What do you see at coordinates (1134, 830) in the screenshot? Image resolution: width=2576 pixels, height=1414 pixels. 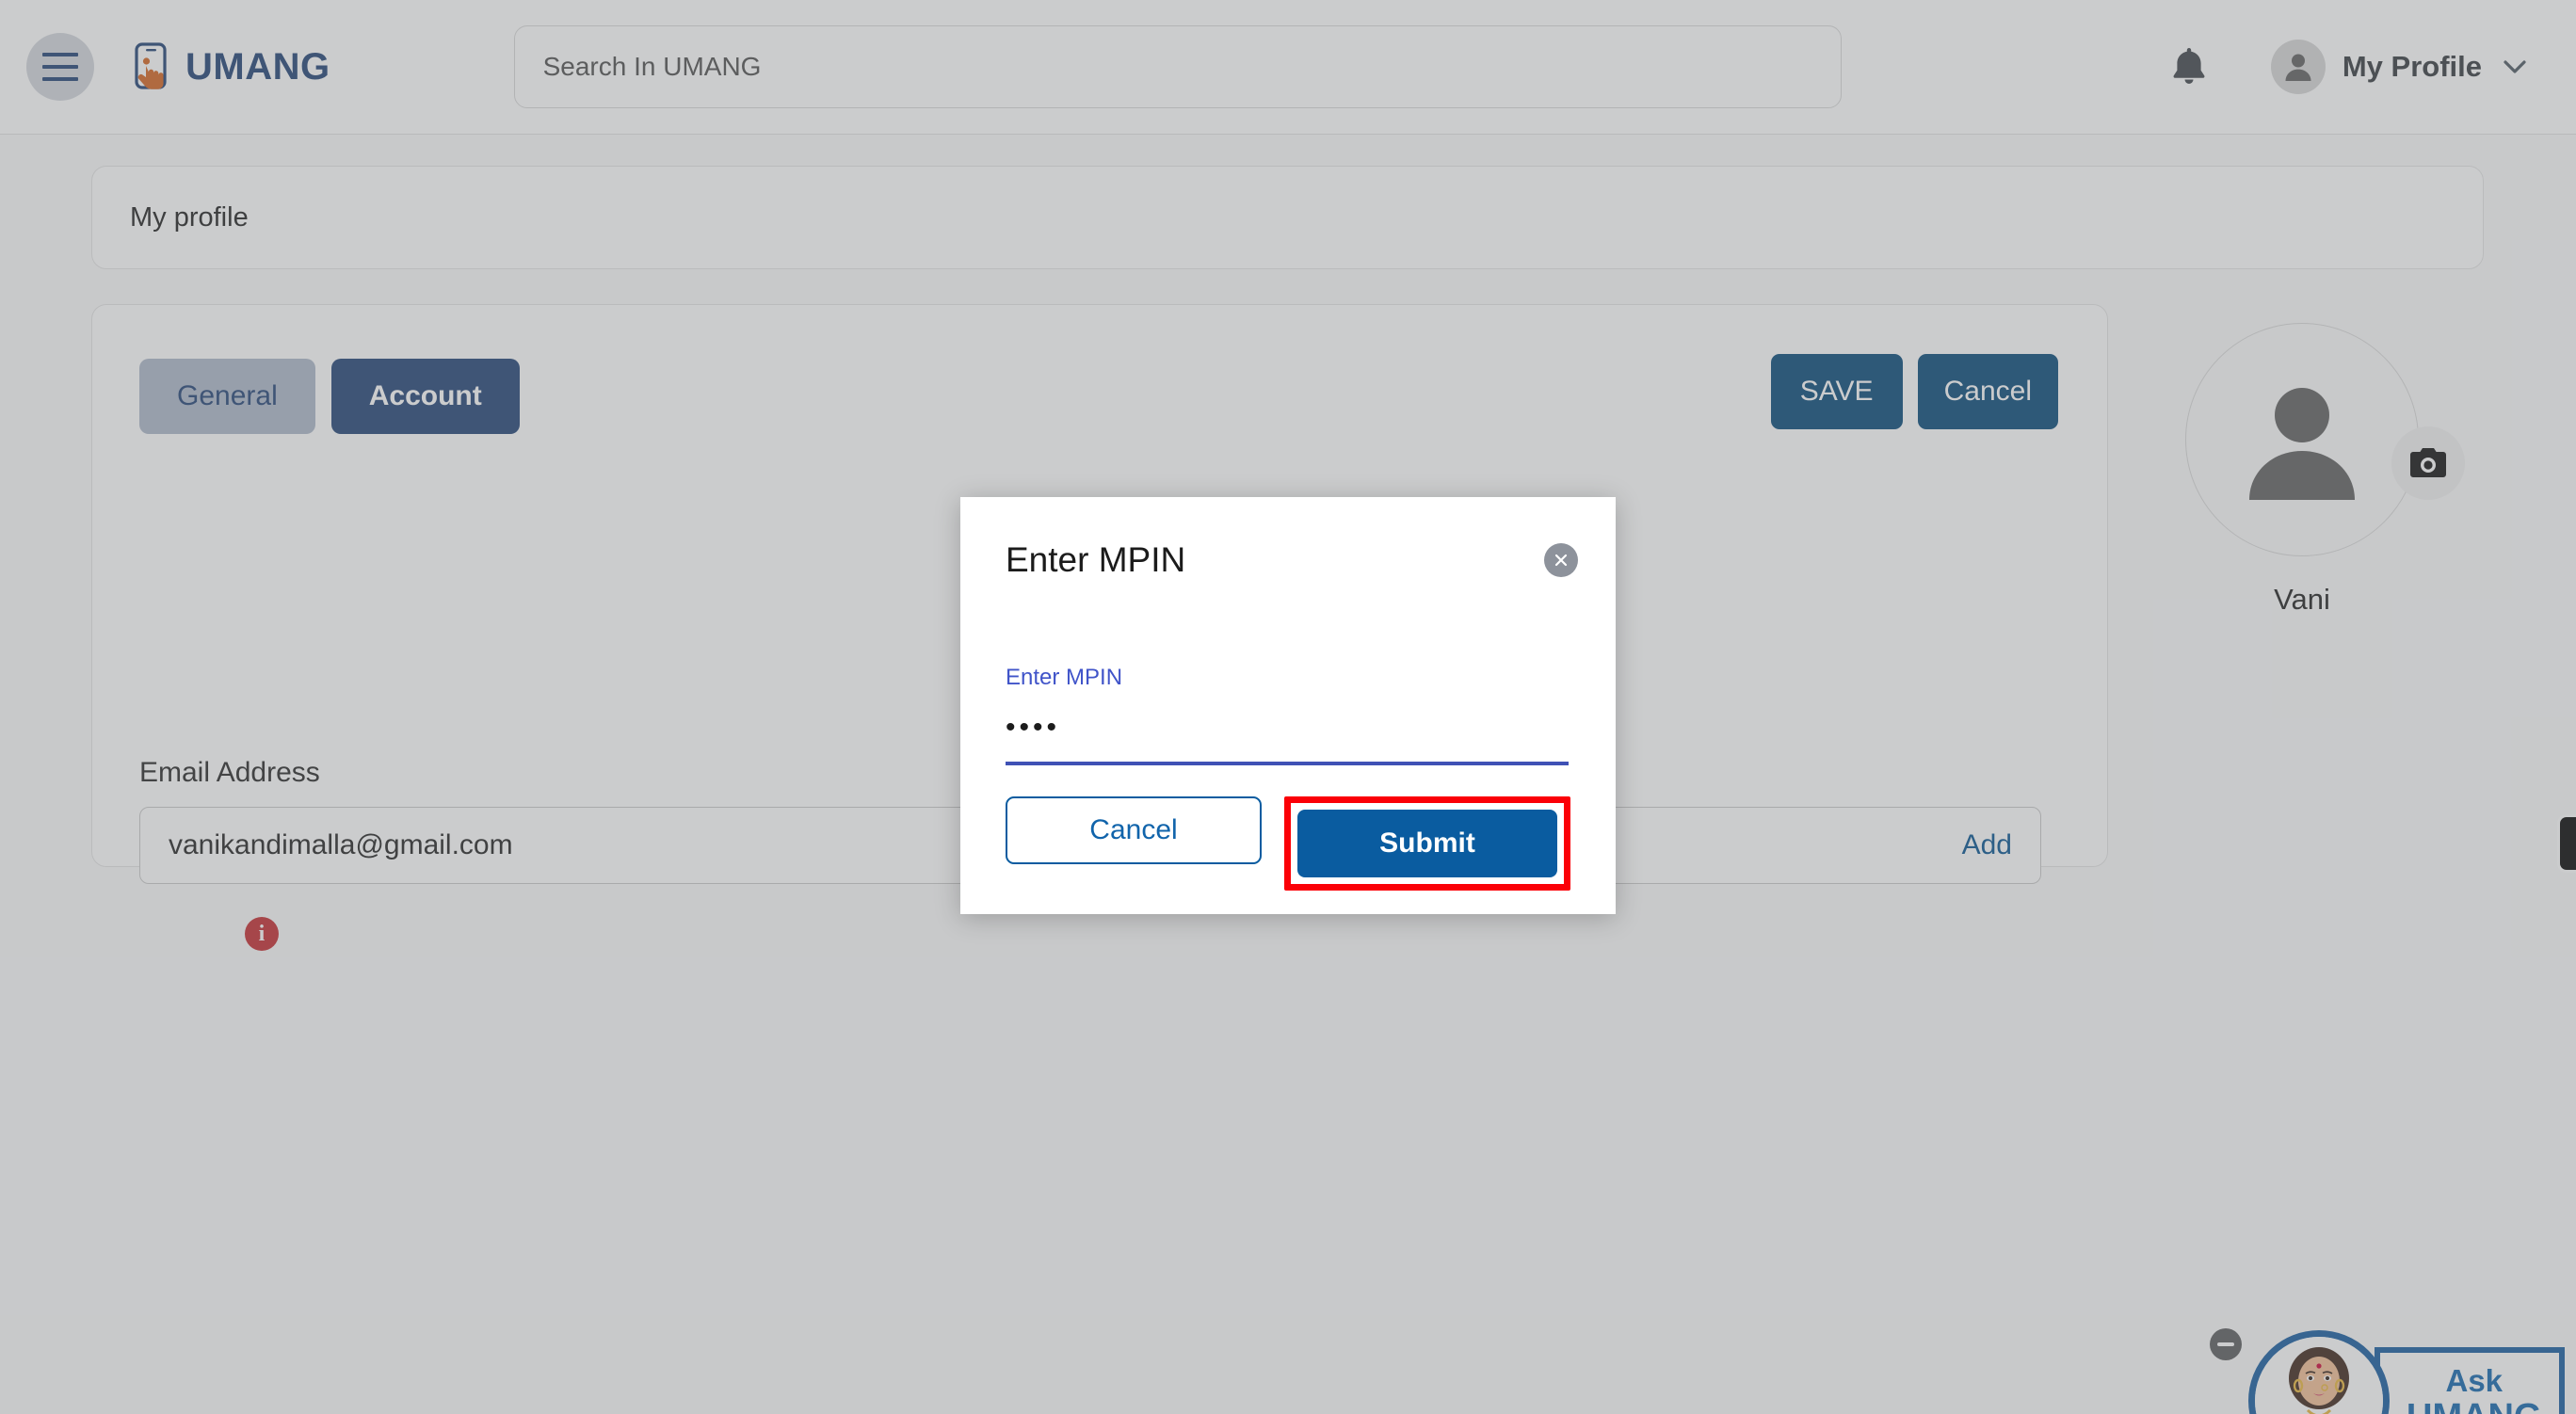 I see `dialog-cancel-button: Cancel` at bounding box center [1134, 830].